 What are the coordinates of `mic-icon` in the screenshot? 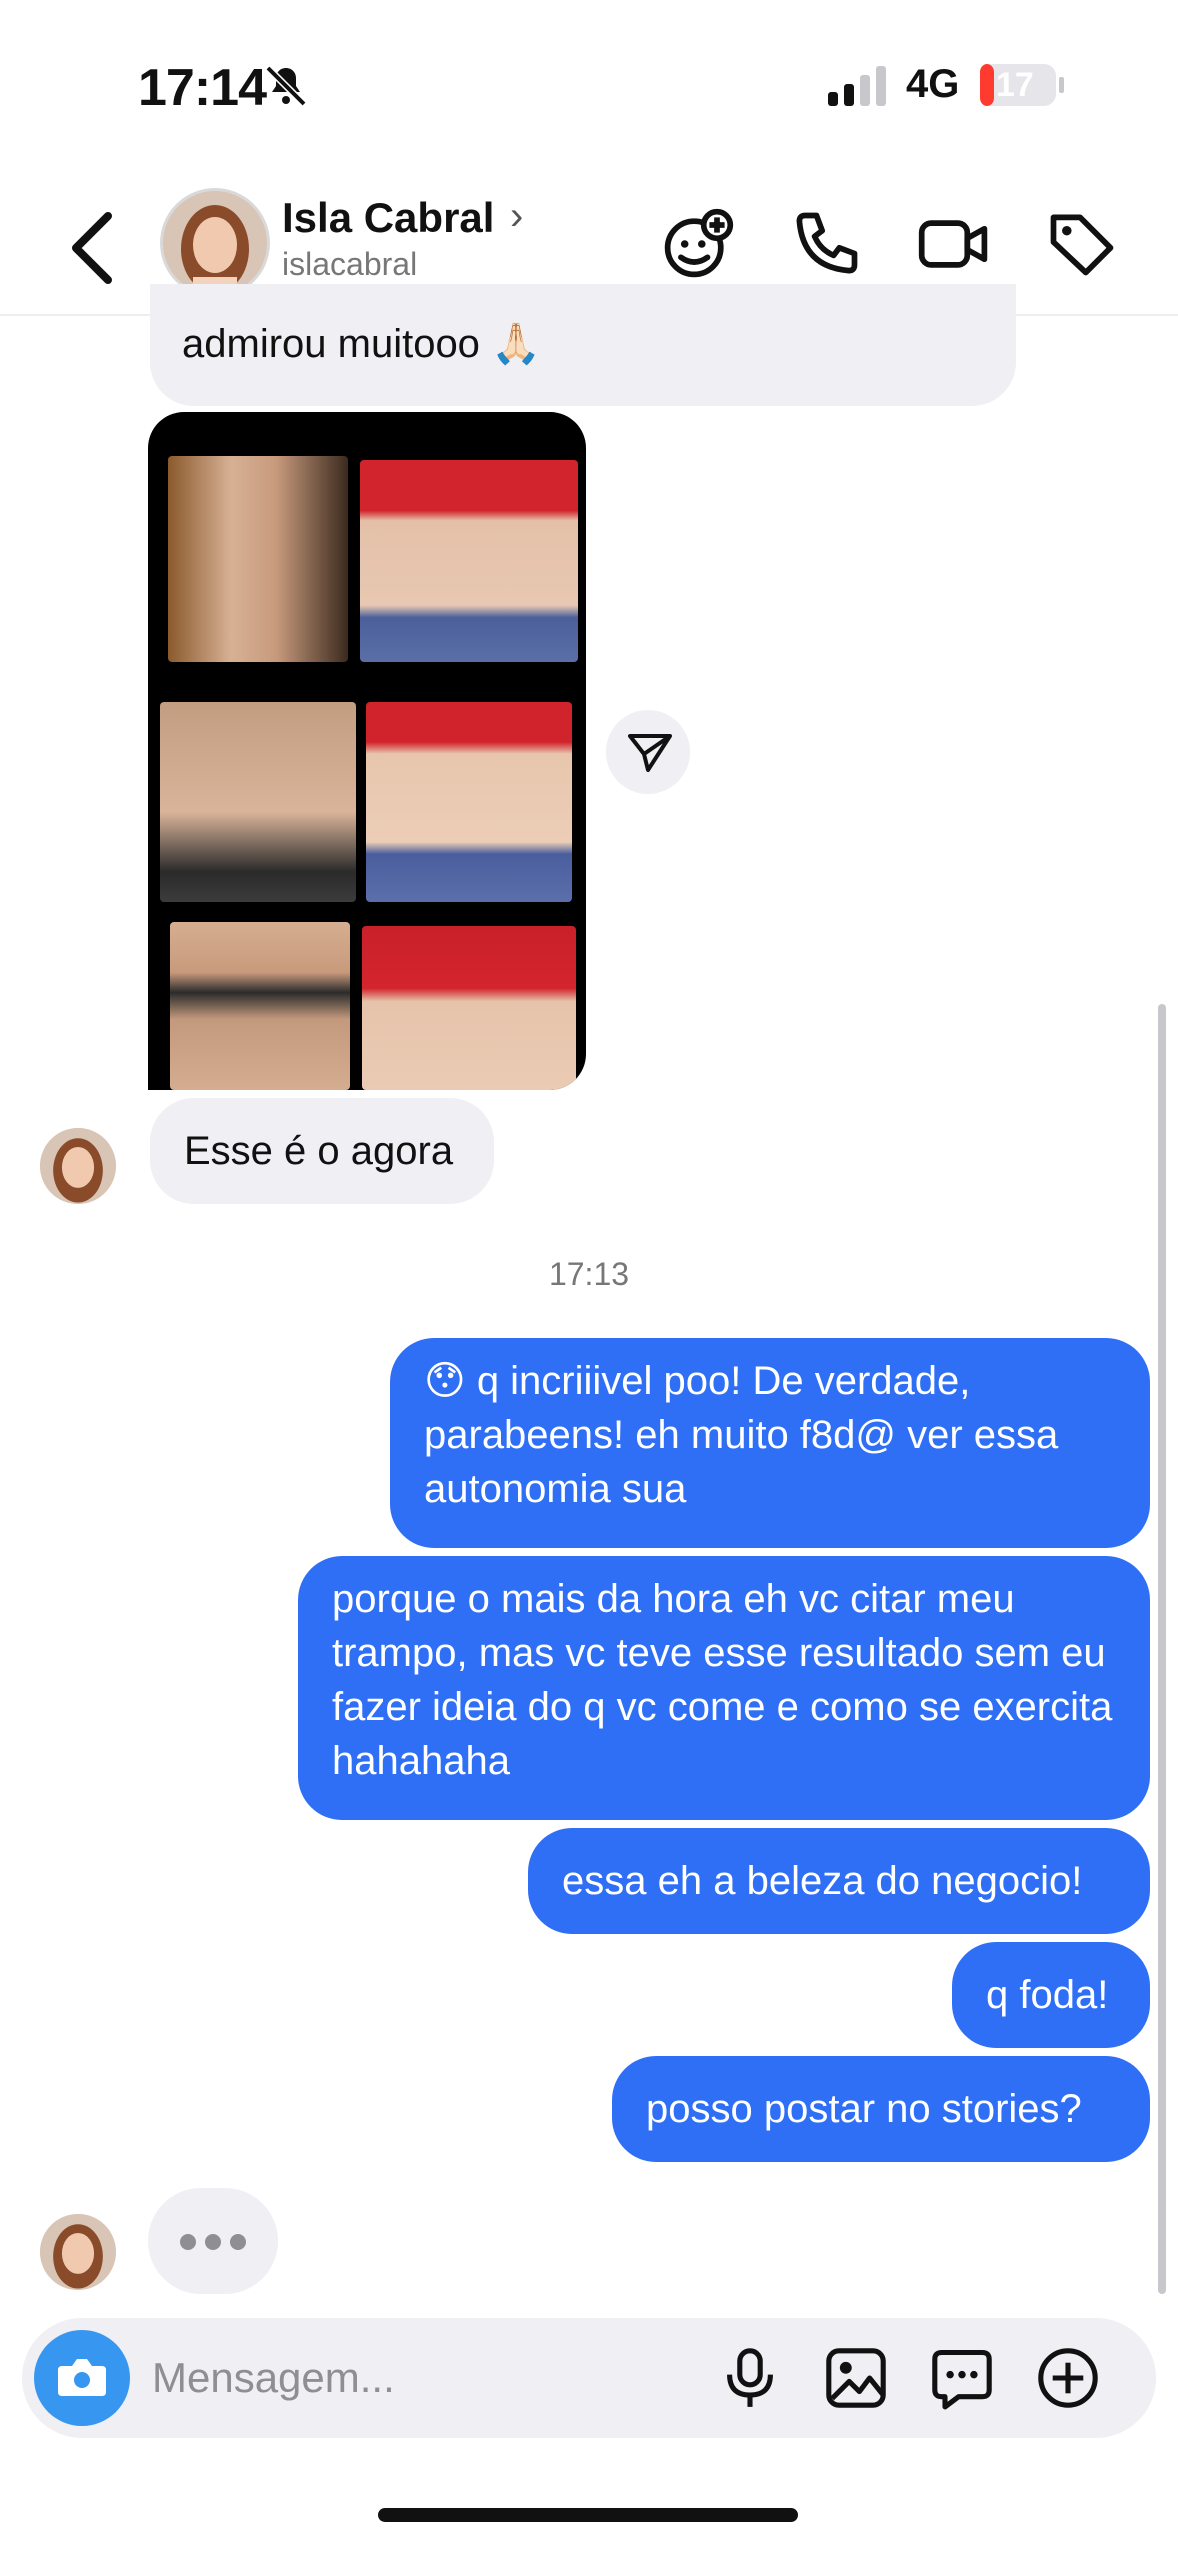 It's located at (750, 2378).